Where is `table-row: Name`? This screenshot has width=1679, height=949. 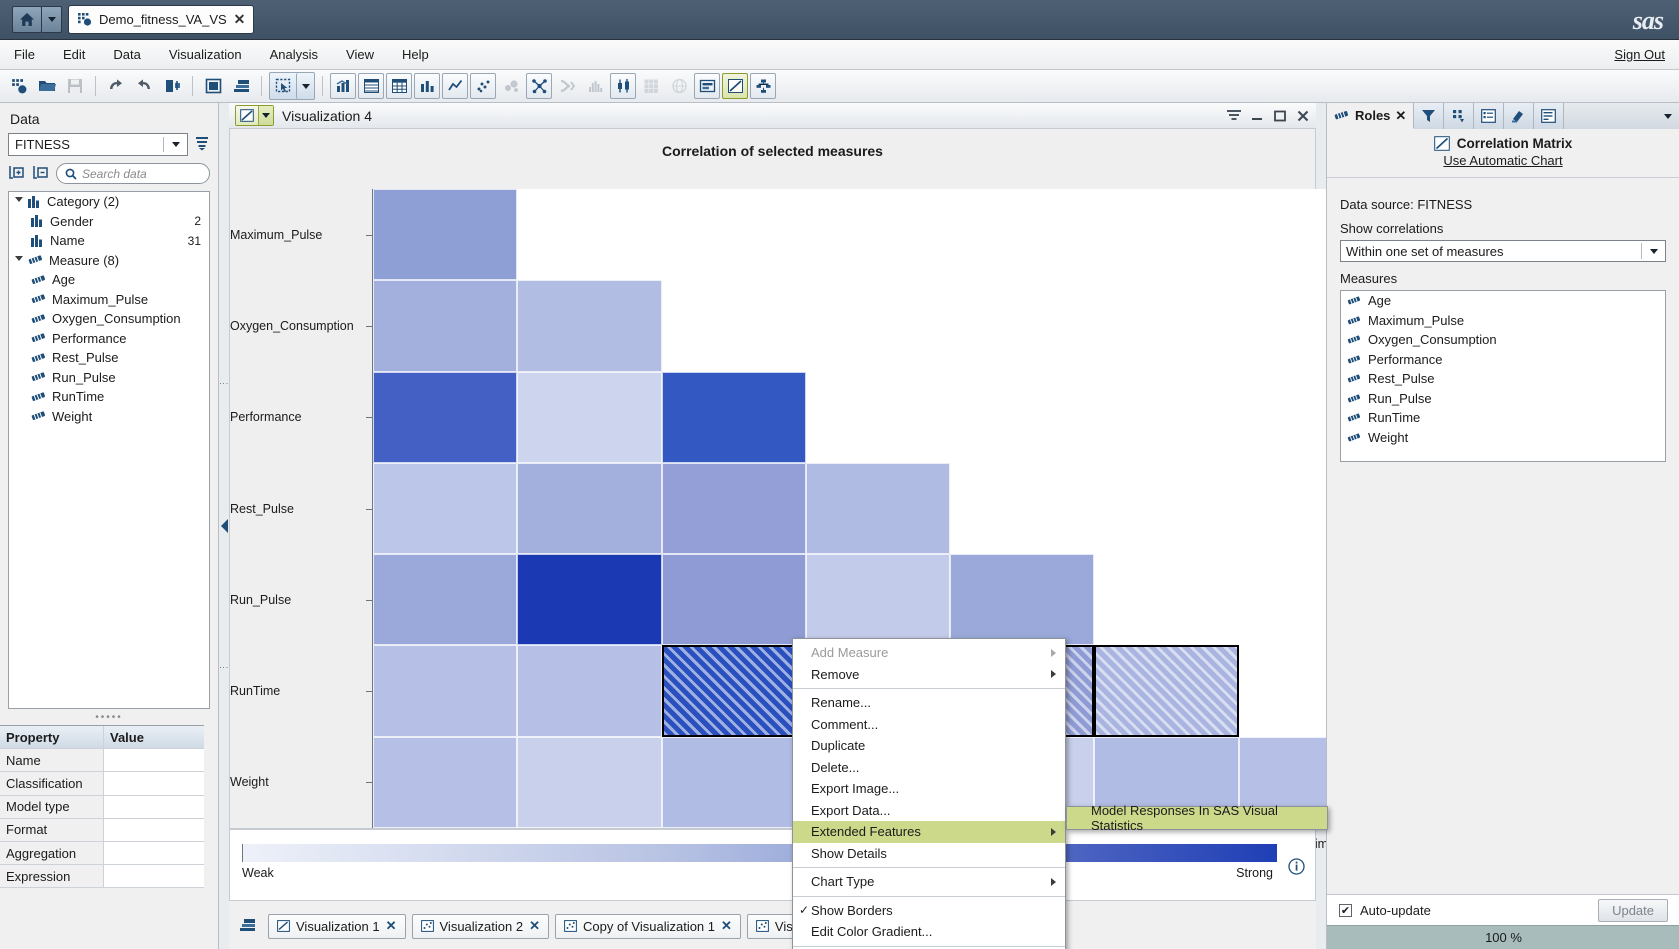 table-row: Name is located at coordinates (102, 761).